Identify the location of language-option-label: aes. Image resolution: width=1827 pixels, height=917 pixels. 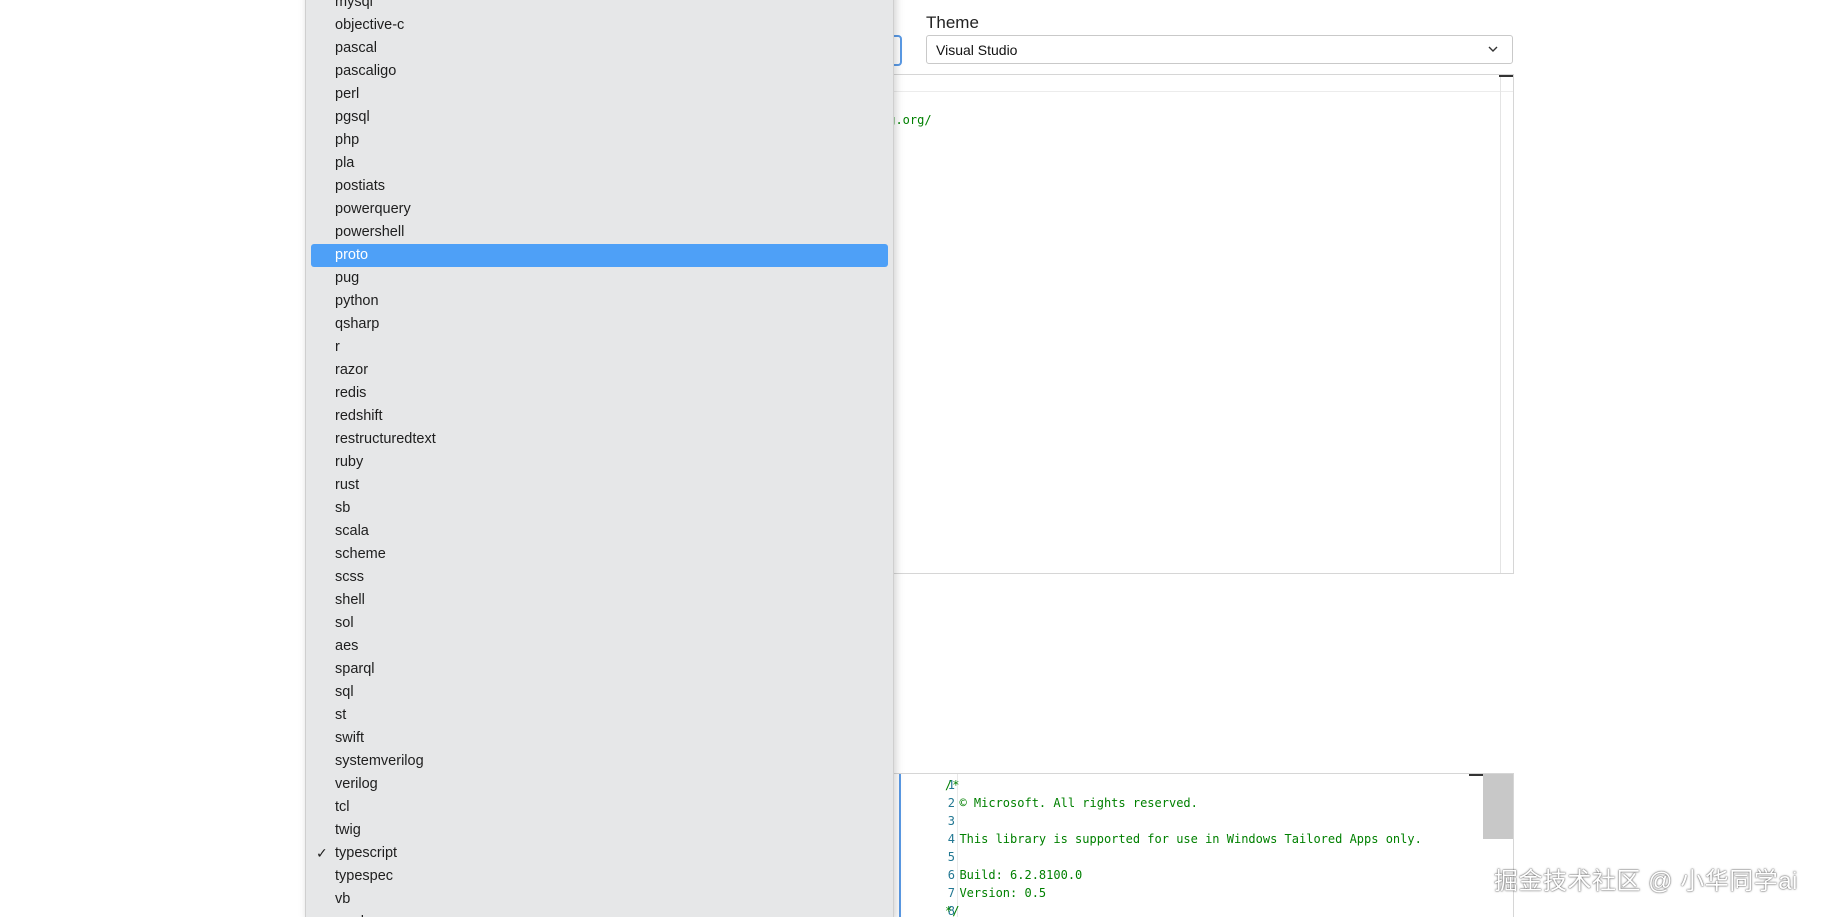
(347, 646).